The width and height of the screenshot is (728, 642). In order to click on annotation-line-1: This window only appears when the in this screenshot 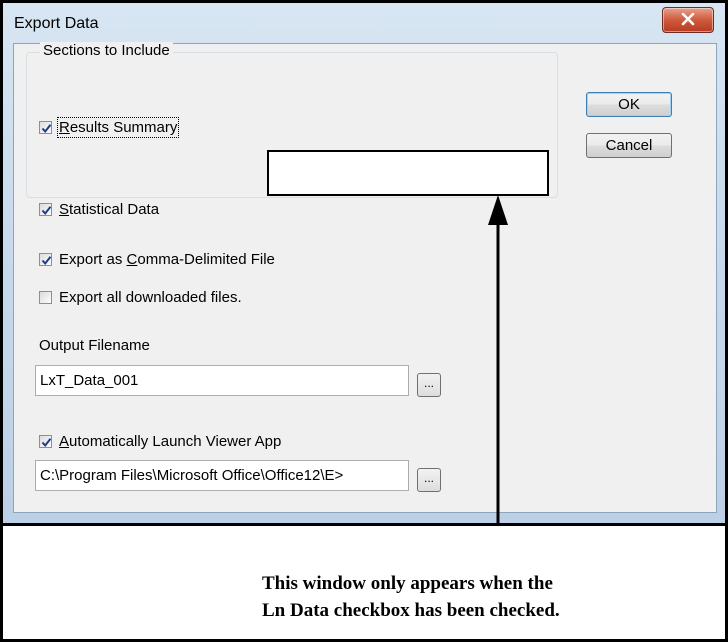, I will do `click(407, 583)`.